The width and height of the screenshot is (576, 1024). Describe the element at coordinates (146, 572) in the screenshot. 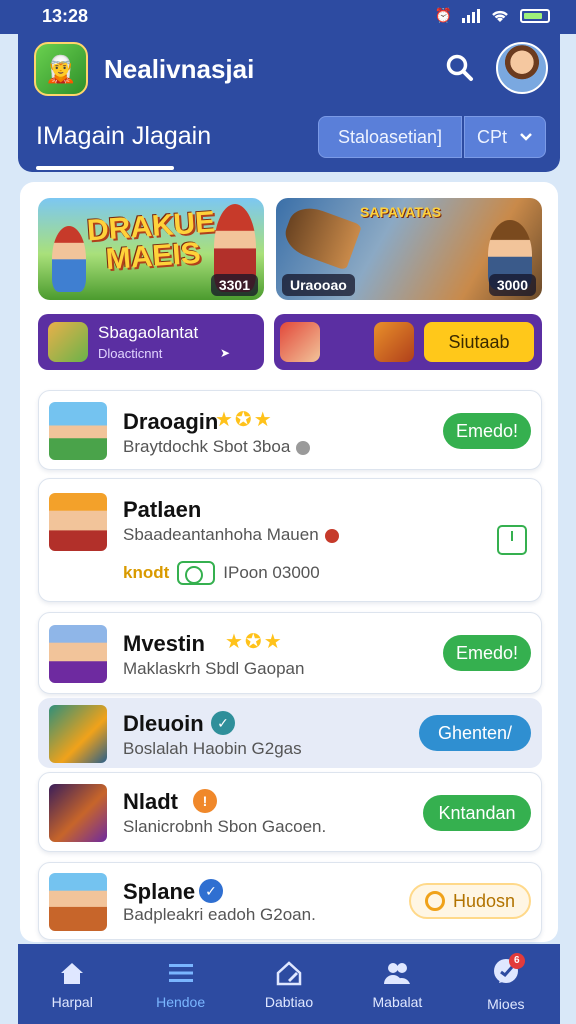

I see `game-tag: knodt` at that location.